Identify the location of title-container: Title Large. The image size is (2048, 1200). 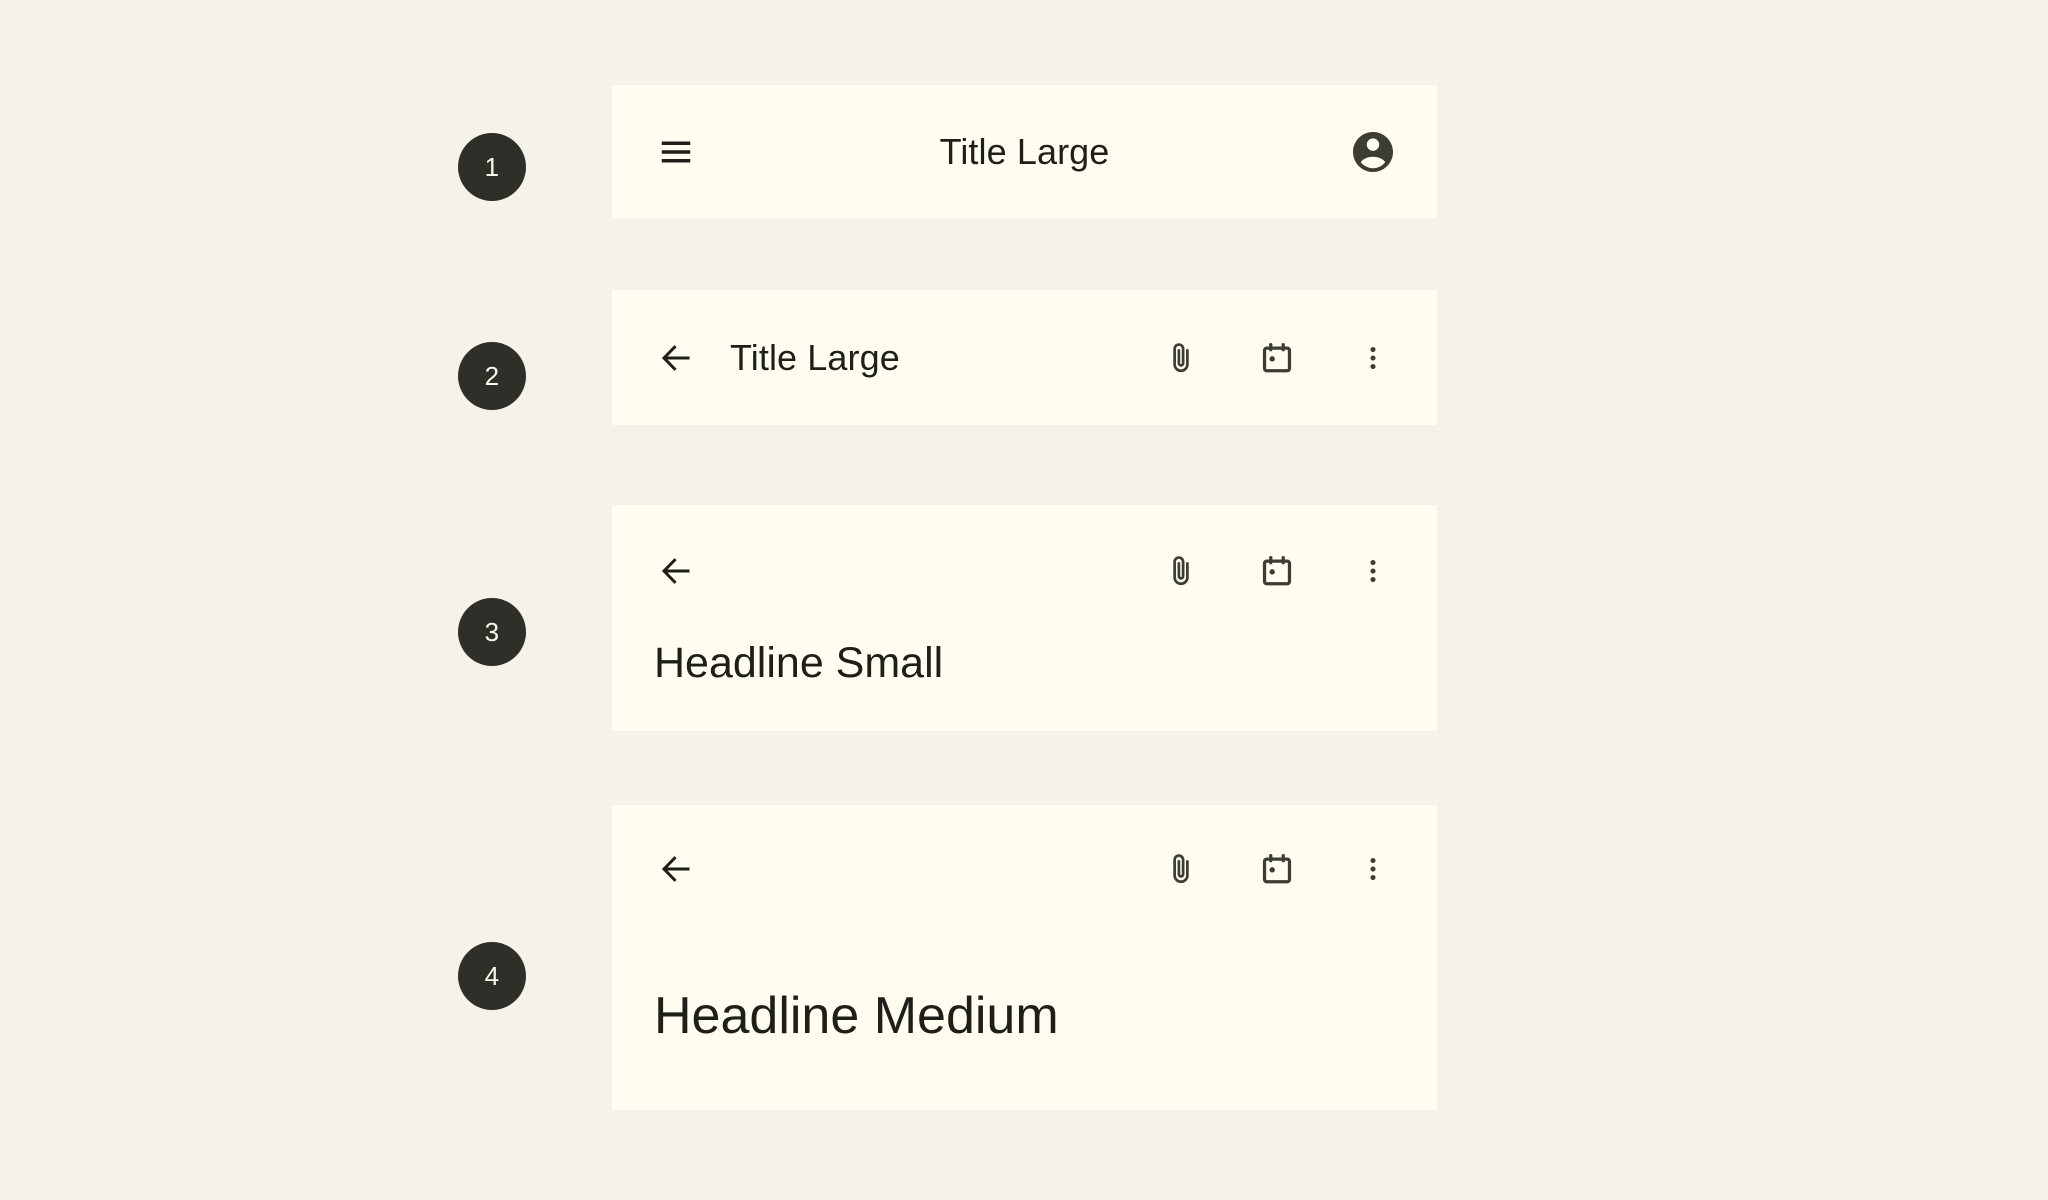
(1024, 151).